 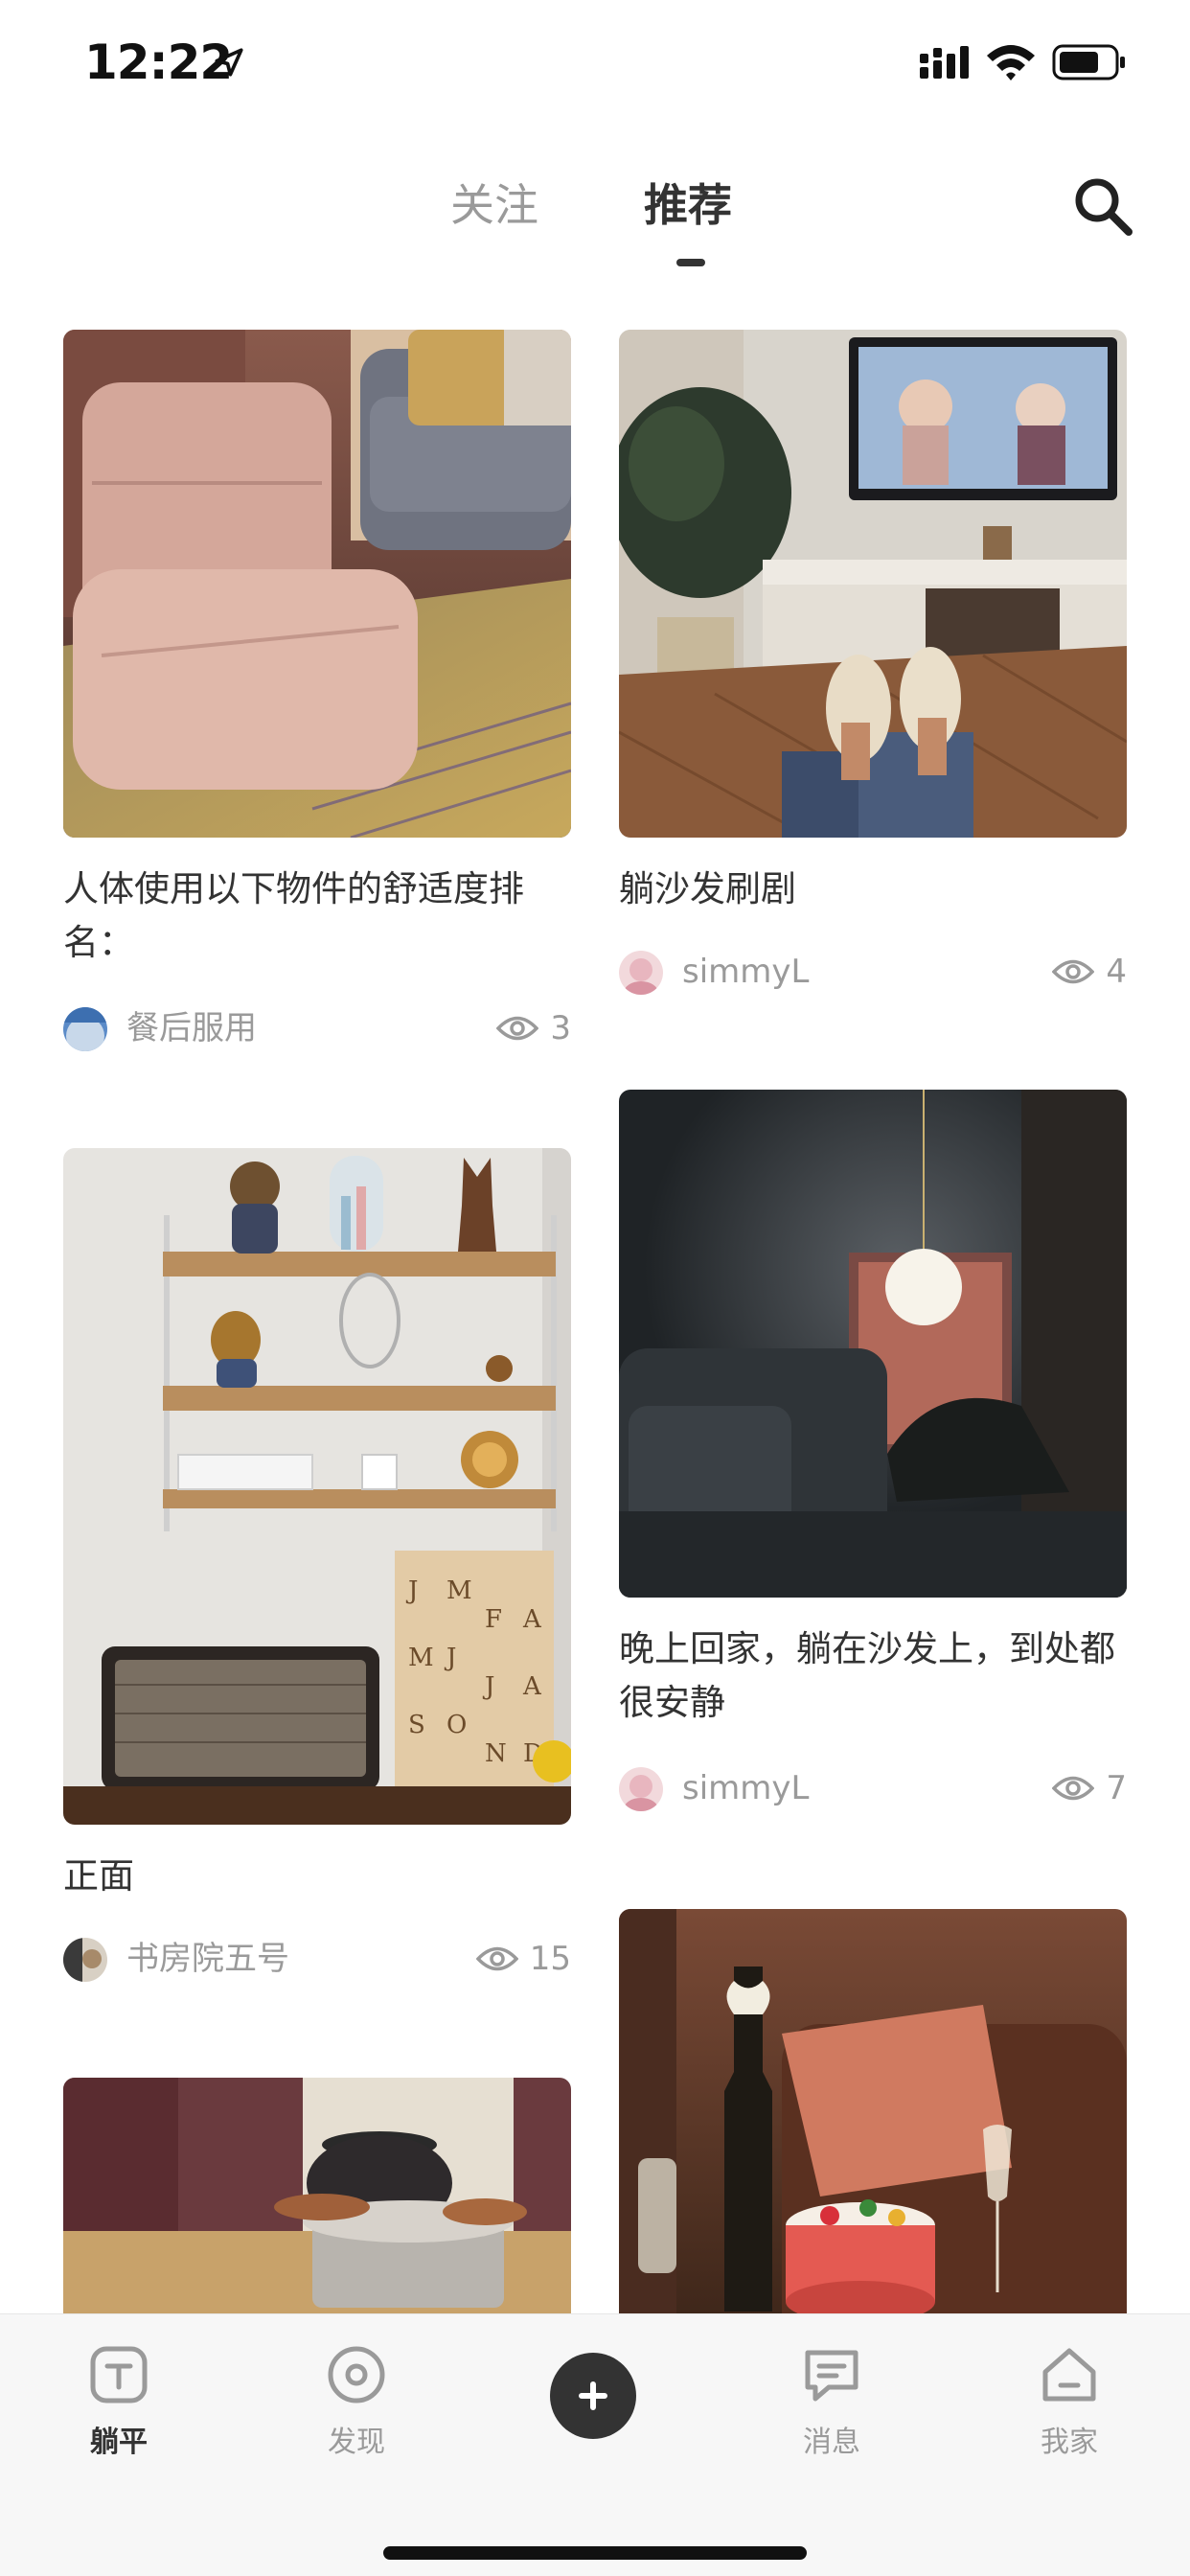 I want to click on feed-card: 人体使用以下物件的舒适度排名： 餐后服用 3, so click(x=317, y=694).